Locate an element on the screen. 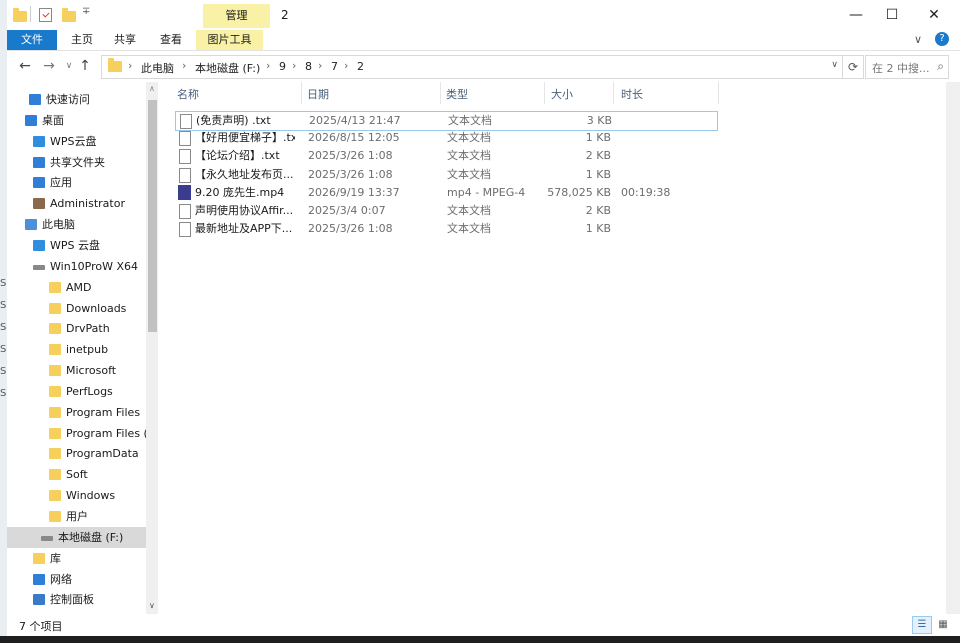 Image resolution: width=960 pixels, height=643 pixels. file-type: 文本文档 is located at coordinates (469, 138).